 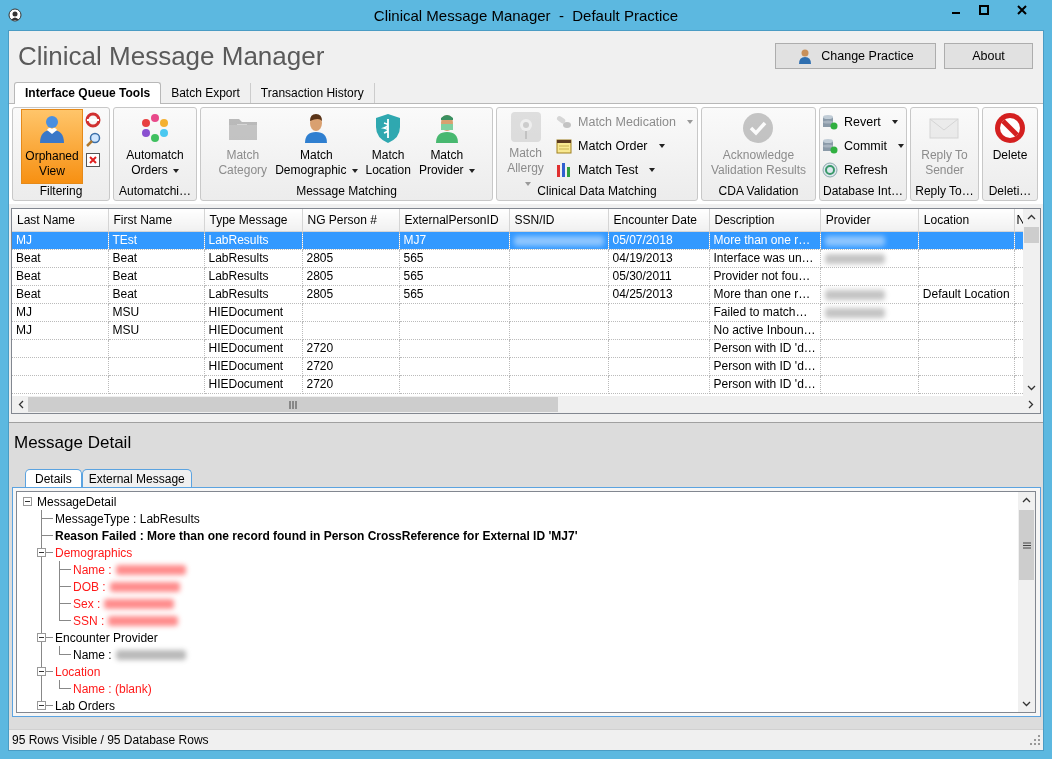 I want to click on tree-node: Demographics, so click(x=94, y=552).